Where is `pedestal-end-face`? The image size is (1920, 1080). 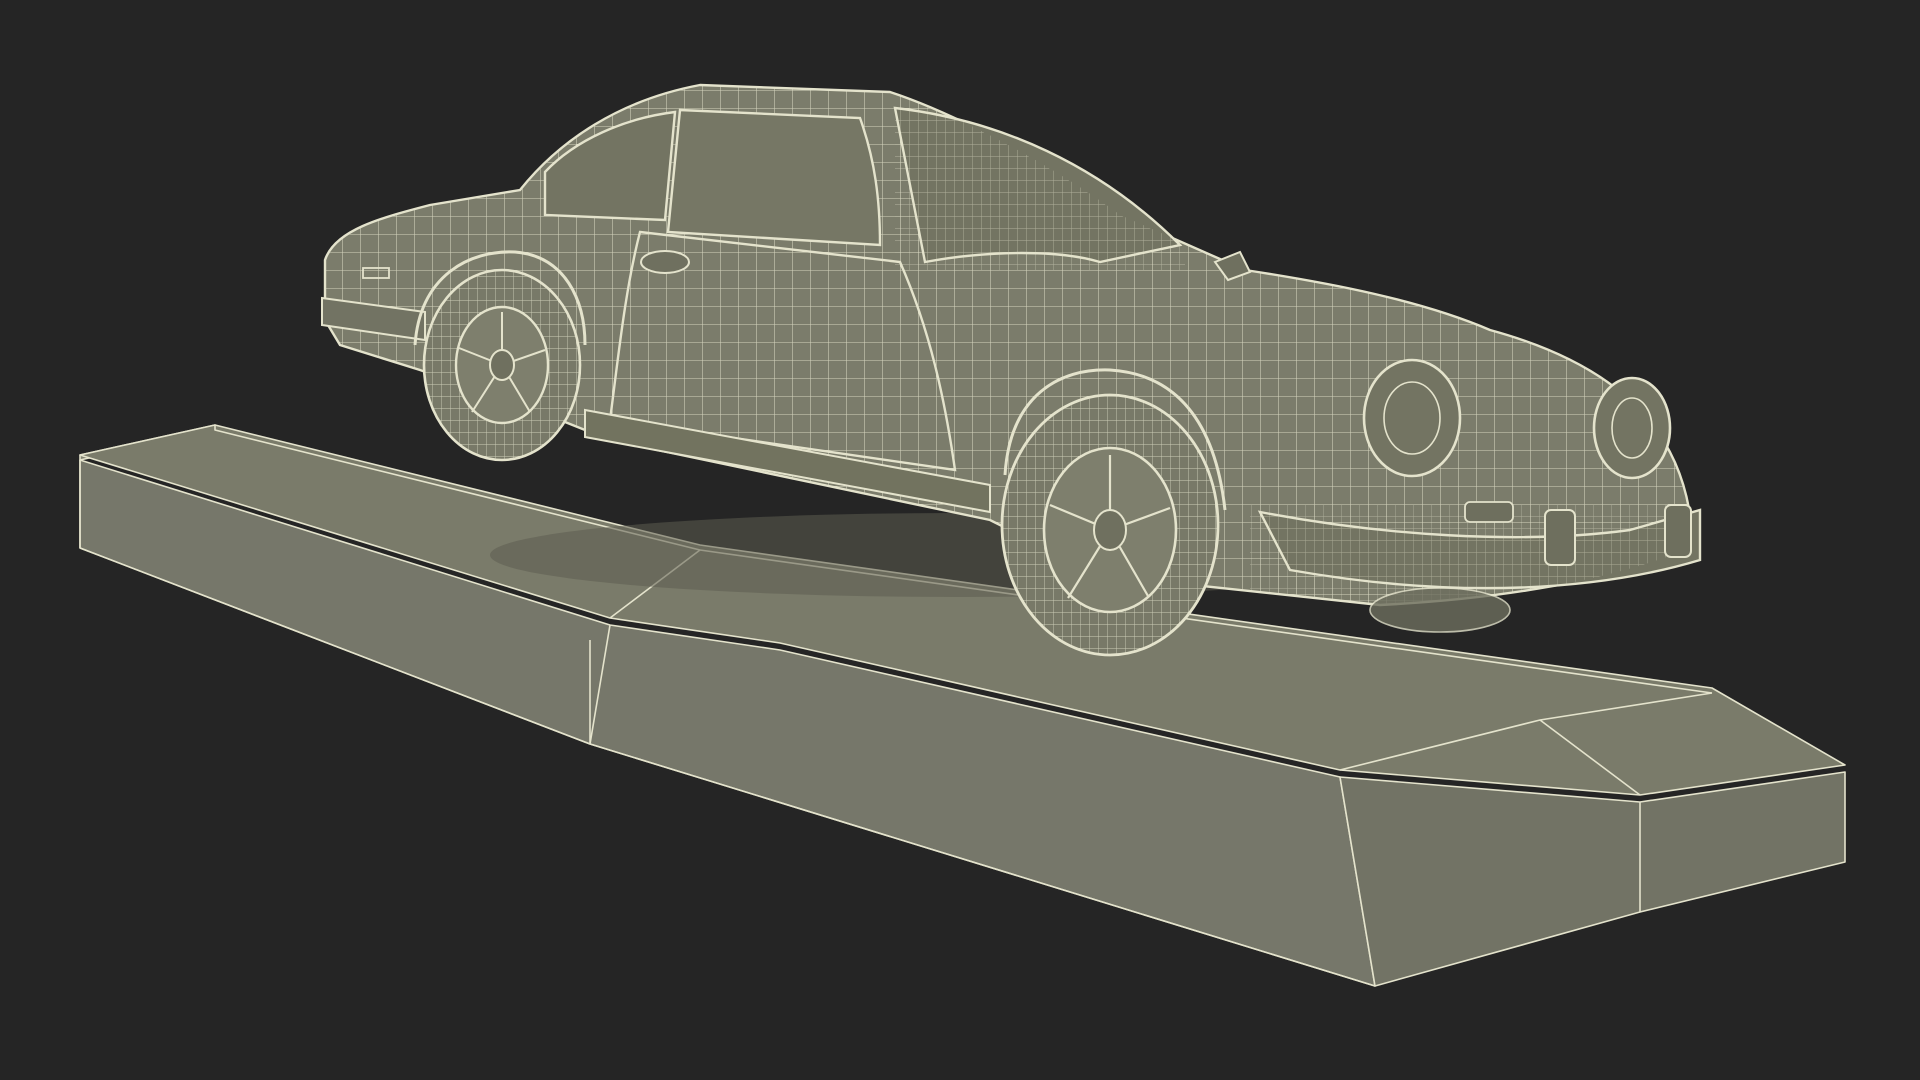 pedestal-end-face is located at coordinates (1592, 879).